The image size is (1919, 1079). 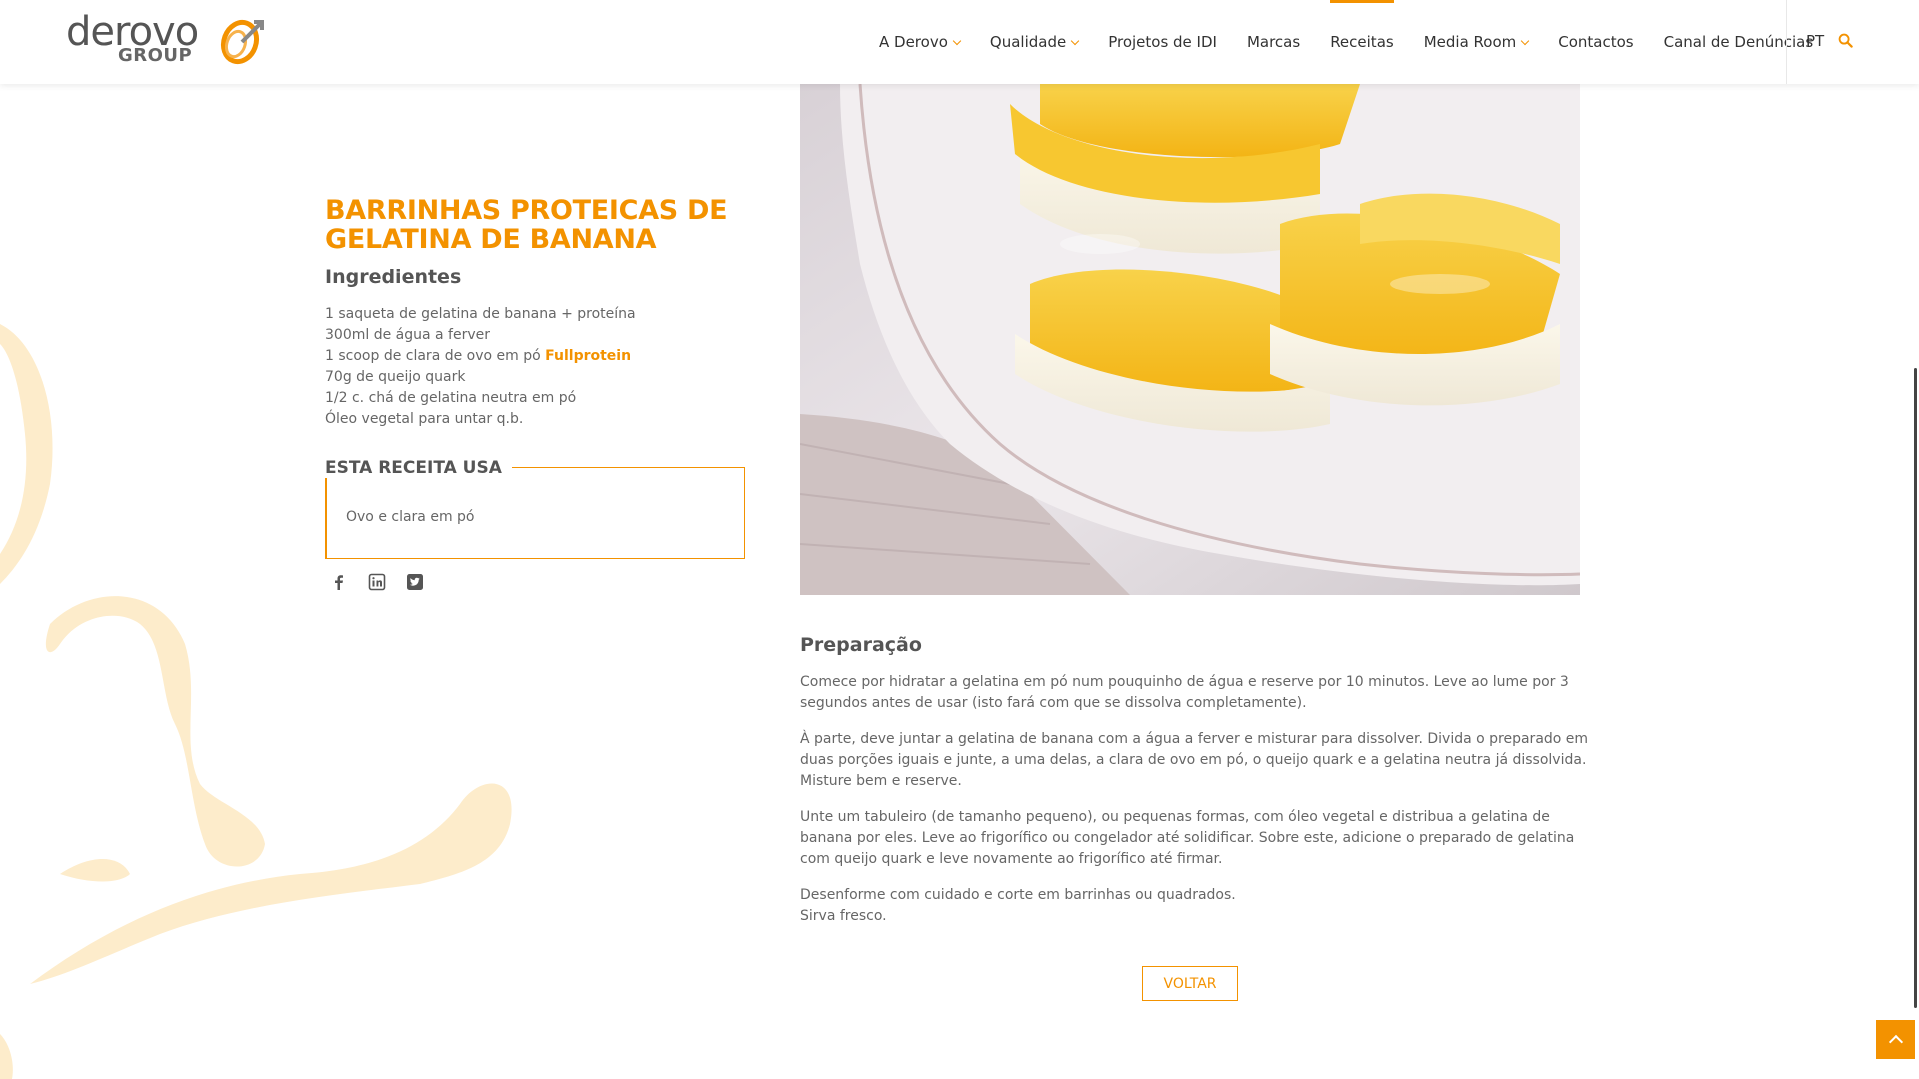 What do you see at coordinates (418, 468) in the screenshot?
I see `recipe-uses-heading: ESTA RECEITA USA` at bounding box center [418, 468].